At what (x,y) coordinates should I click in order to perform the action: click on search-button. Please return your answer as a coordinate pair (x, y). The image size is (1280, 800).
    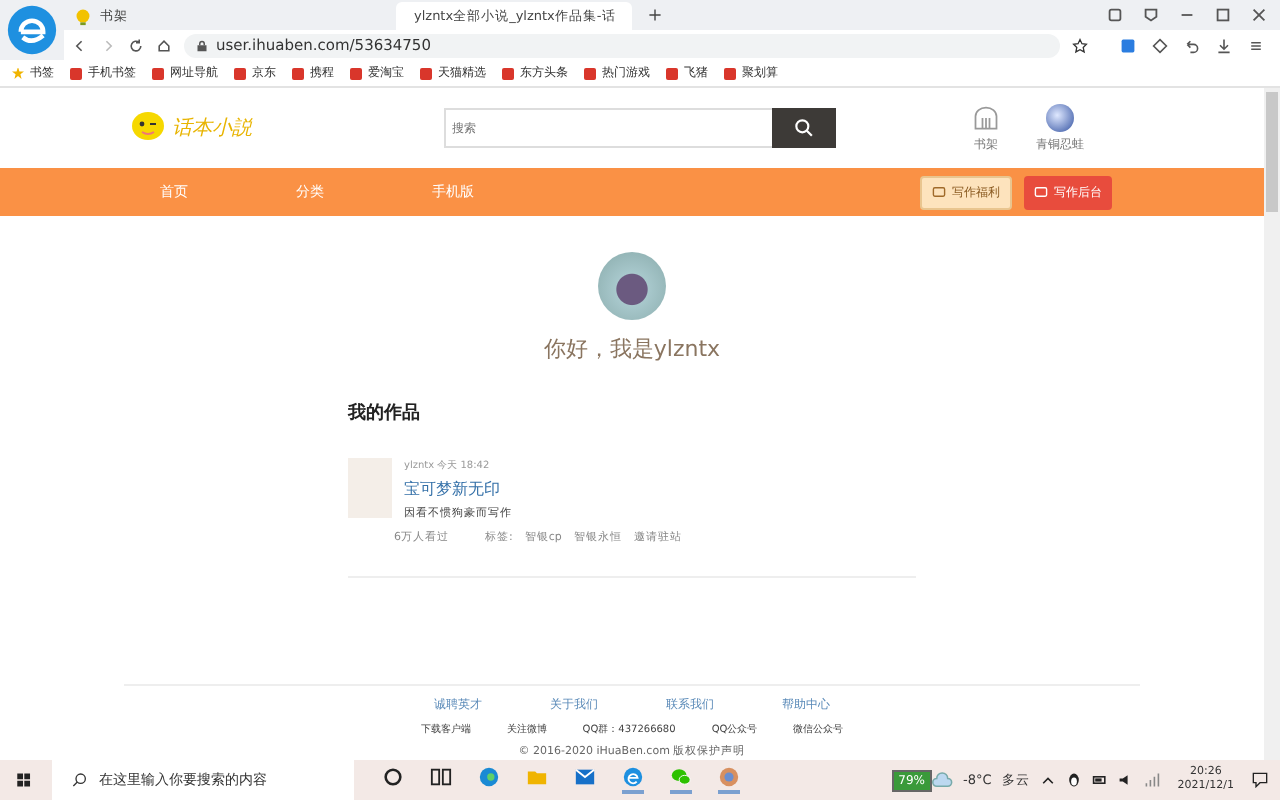
    Looking at the image, I should click on (804, 128).